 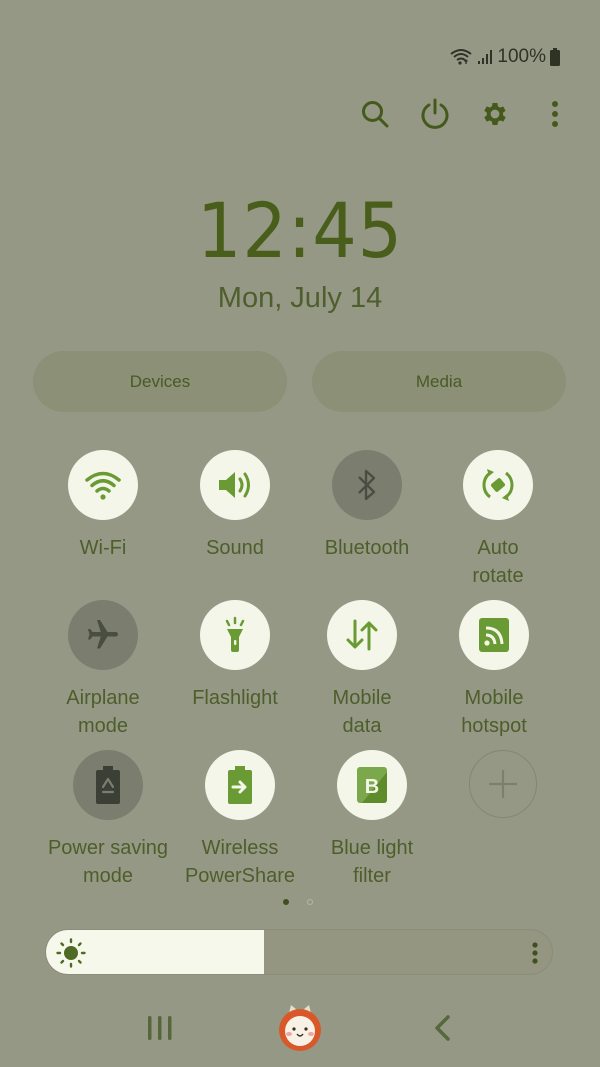 I want to click on back-icon, so click(x=442, y=1027).